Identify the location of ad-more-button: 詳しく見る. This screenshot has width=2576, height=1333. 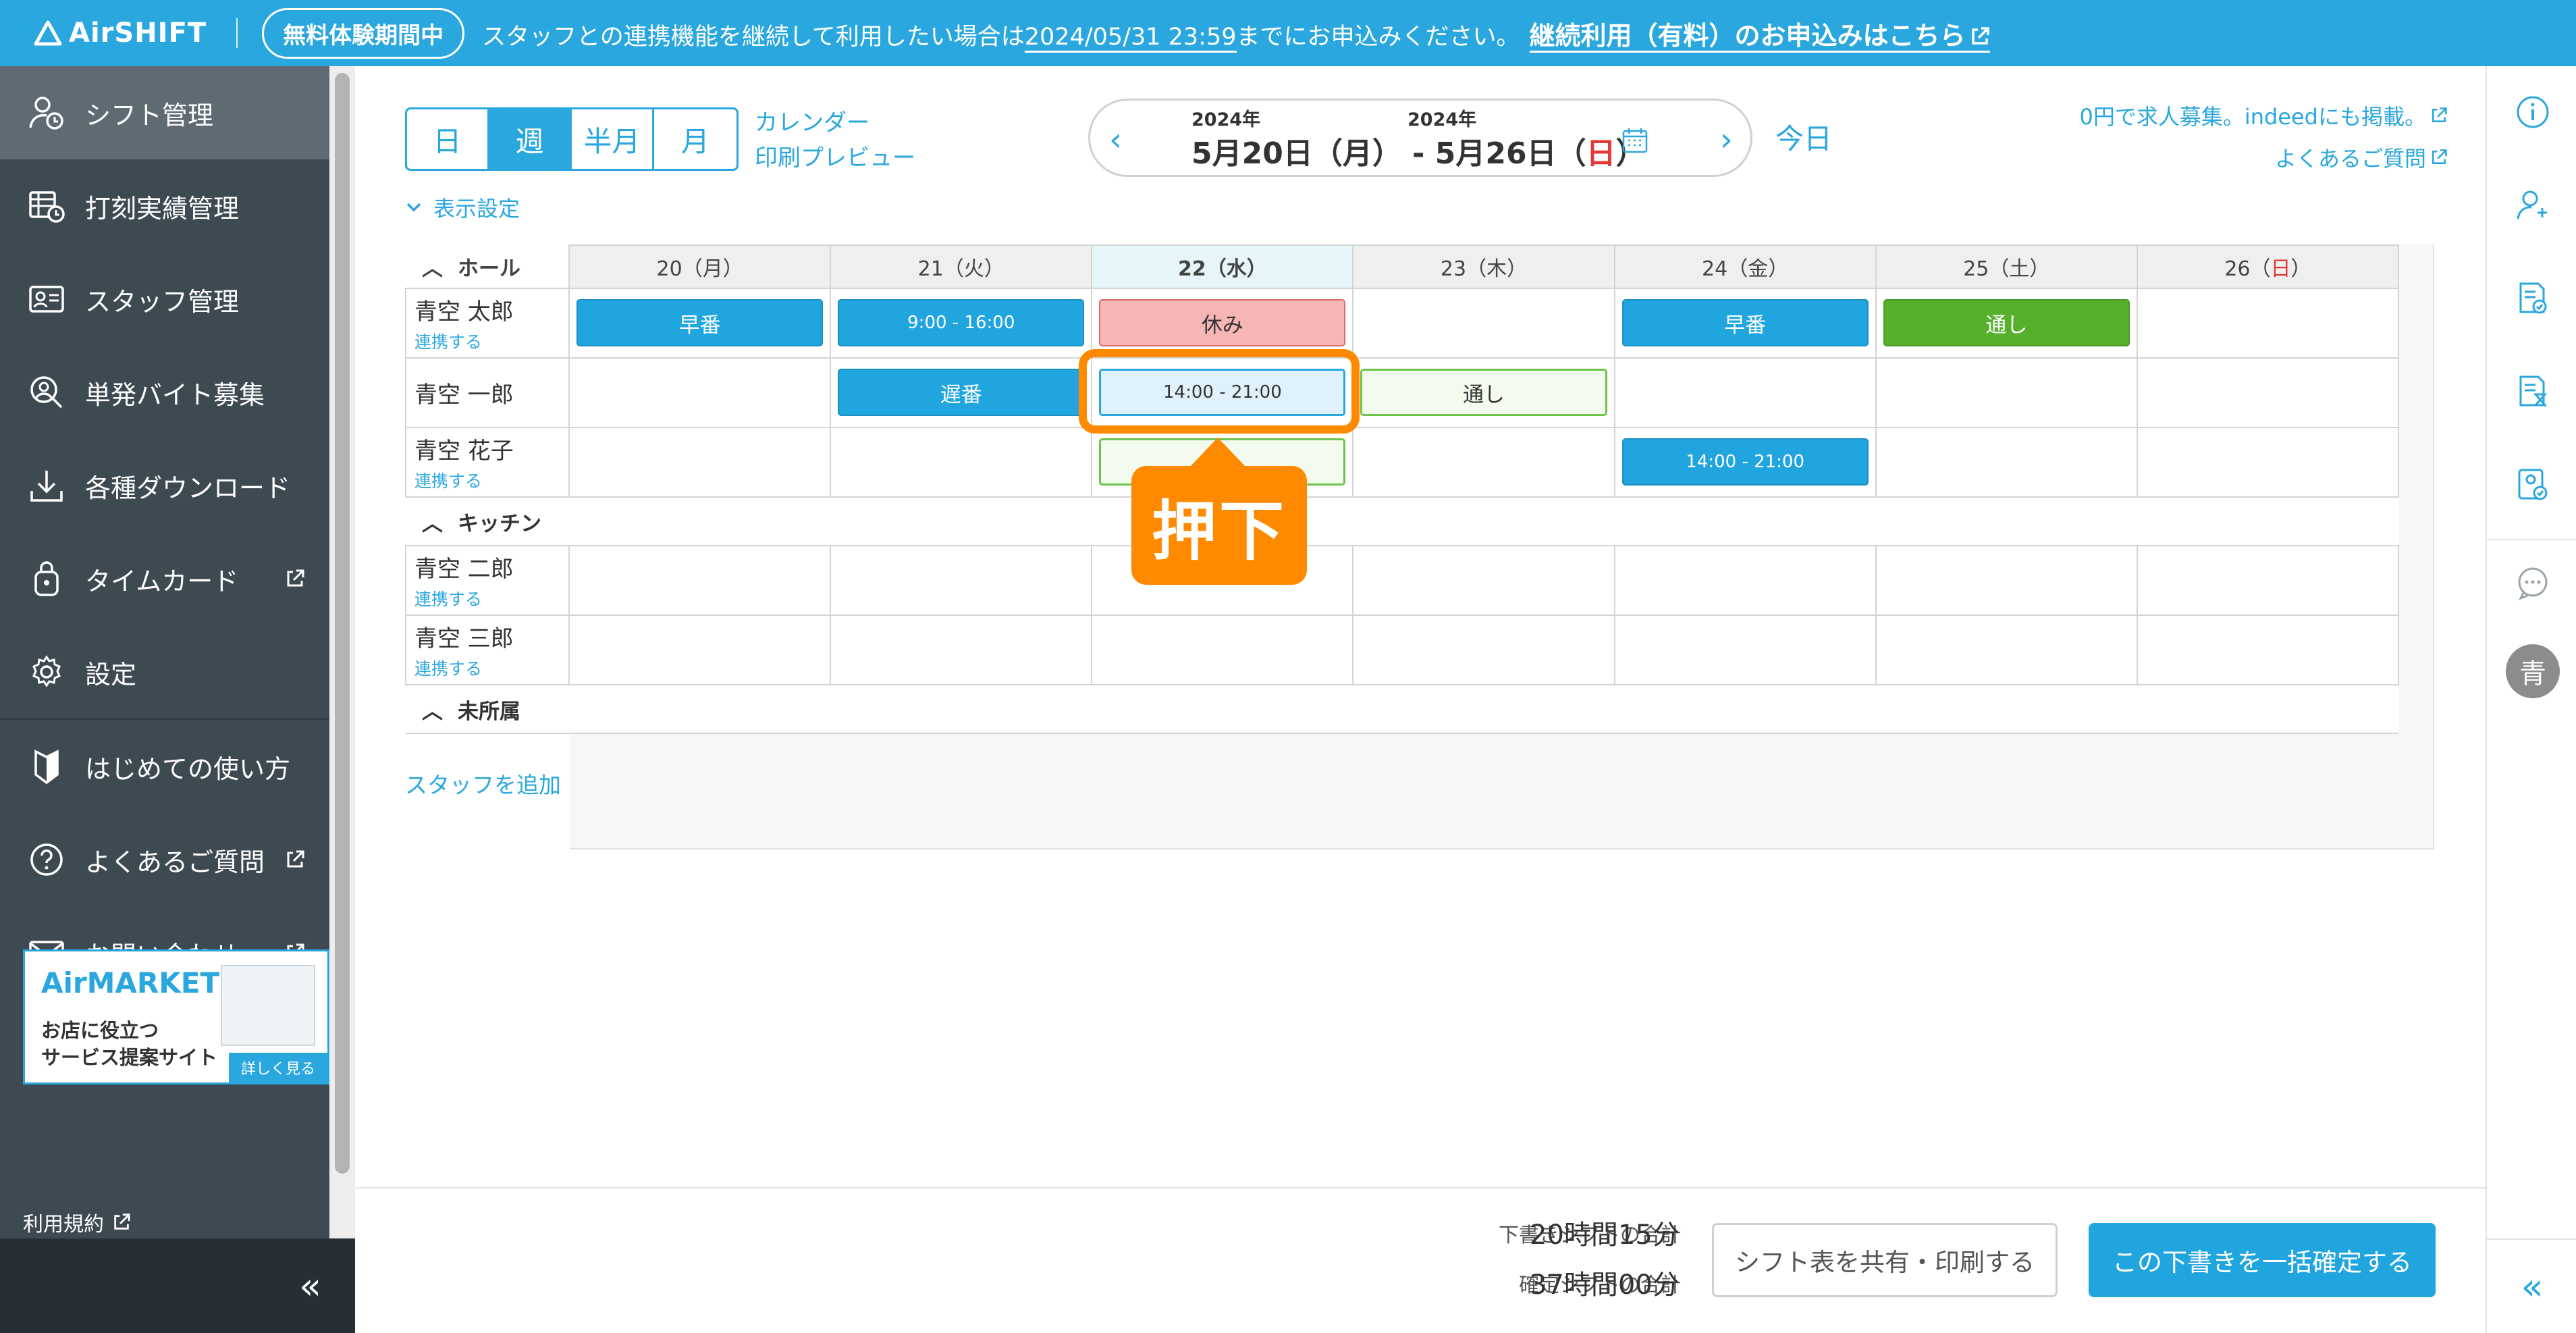
(278, 1067).